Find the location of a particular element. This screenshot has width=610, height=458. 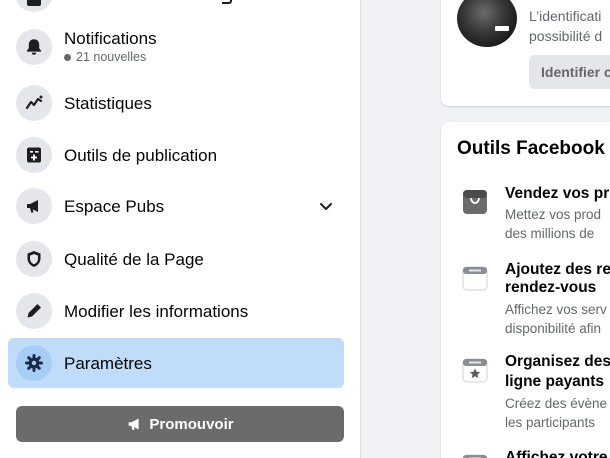

sidebar-item-label: Modifier les informations is located at coordinates (156, 311).